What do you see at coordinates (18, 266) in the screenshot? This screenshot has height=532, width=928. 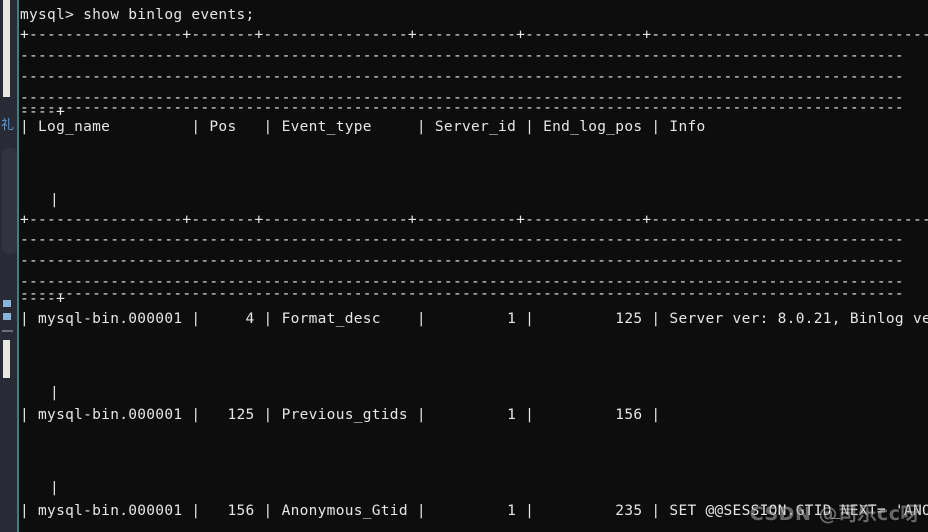 I see `gutter-rail-divider` at bounding box center [18, 266].